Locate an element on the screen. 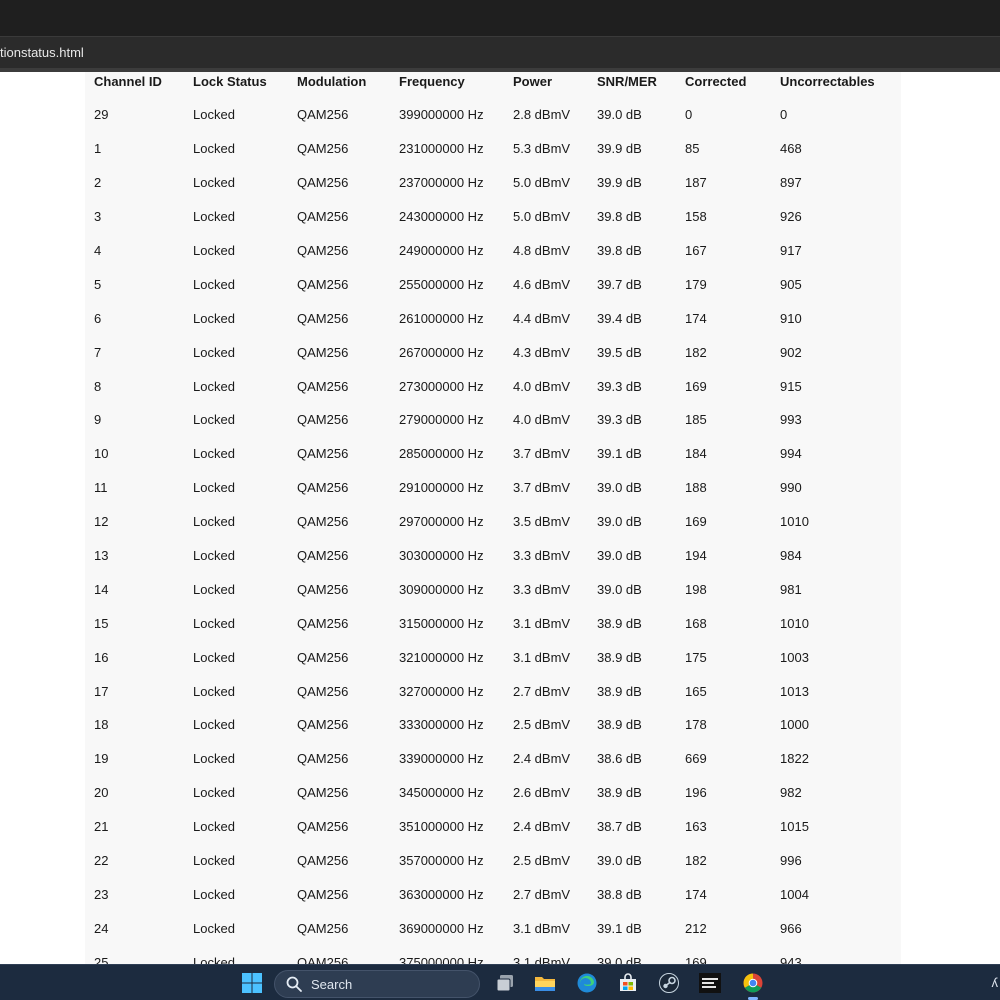  cell-power: 4.8 dBmV is located at coordinates (542, 250).